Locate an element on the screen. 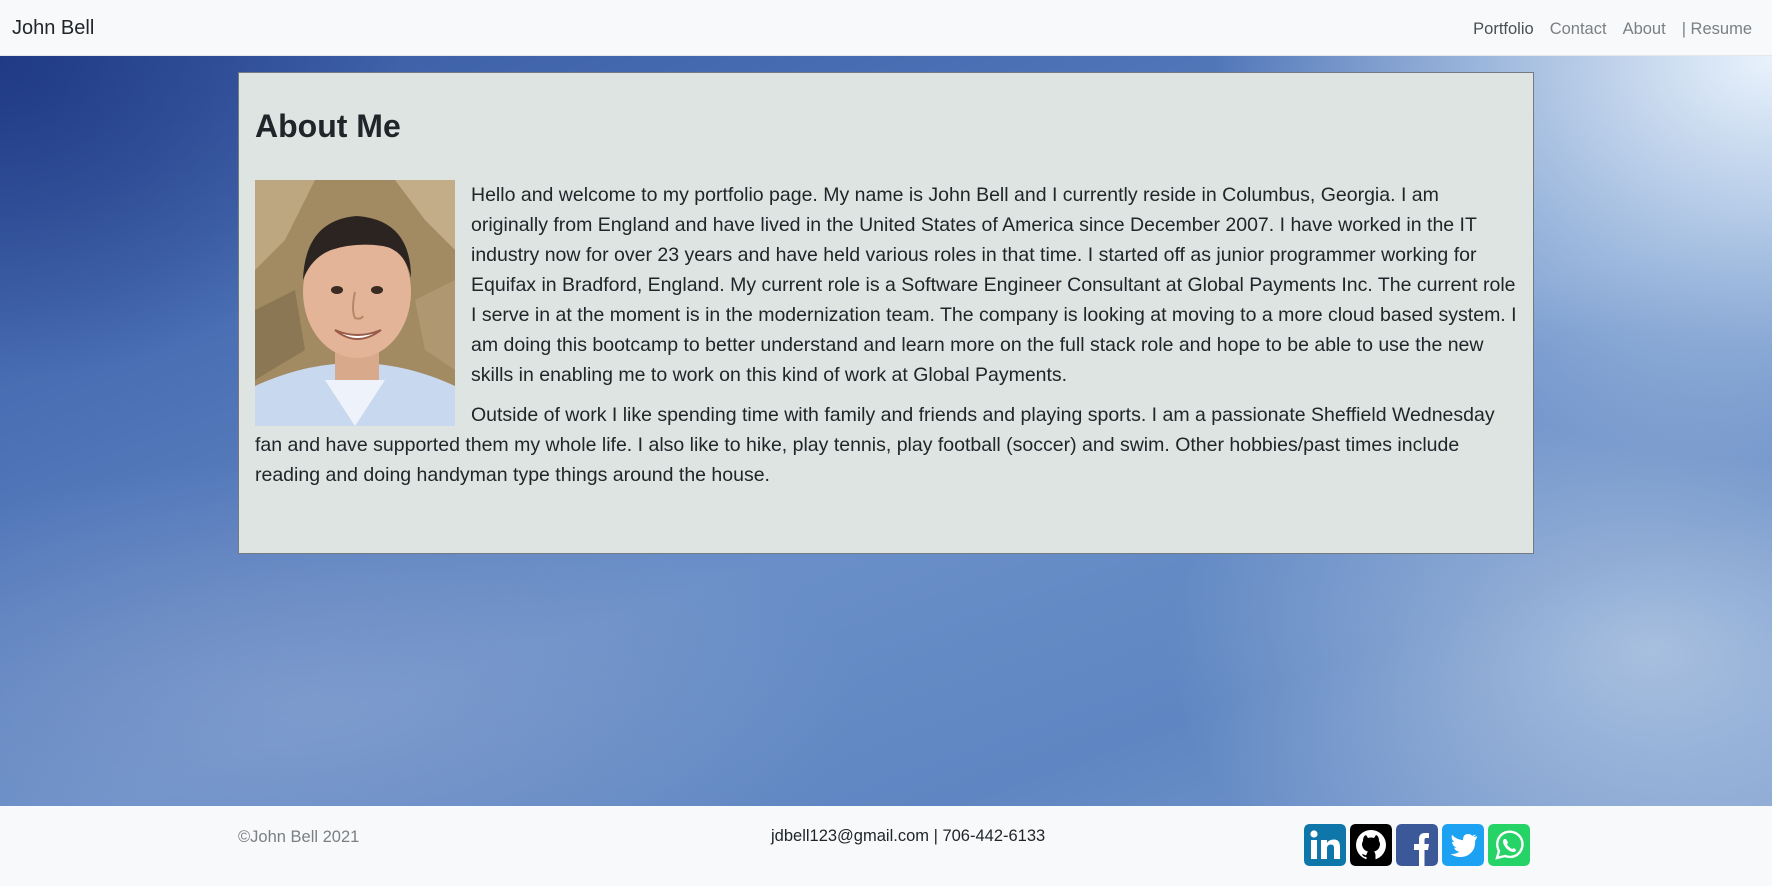 The width and height of the screenshot is (1772, 886). whatsapp-icon is located at coordinates (1509, 845).